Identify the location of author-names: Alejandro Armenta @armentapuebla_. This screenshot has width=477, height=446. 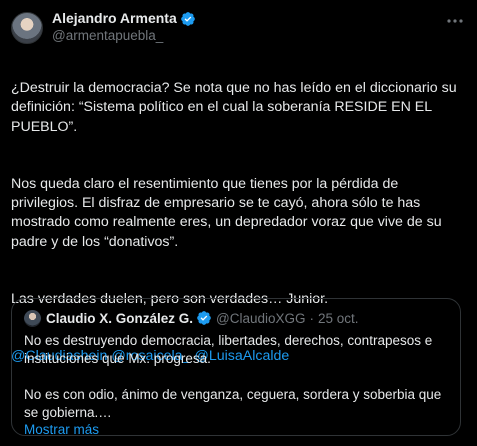
(124, 27).